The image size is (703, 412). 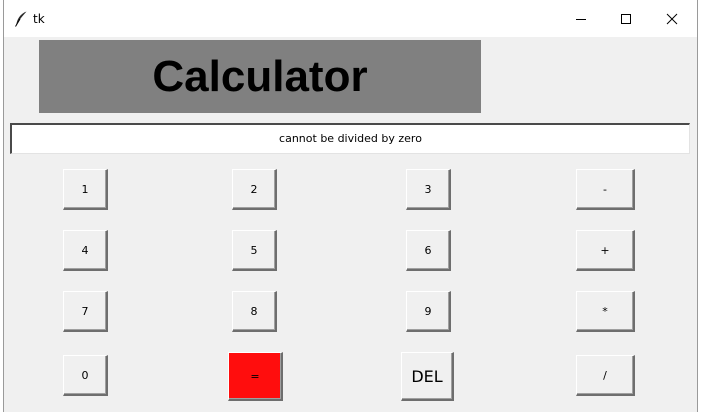 What do you see at coordinates (85, 250) in the screenshot?
I see `key-4: 4` at bounding box center [85, 250].